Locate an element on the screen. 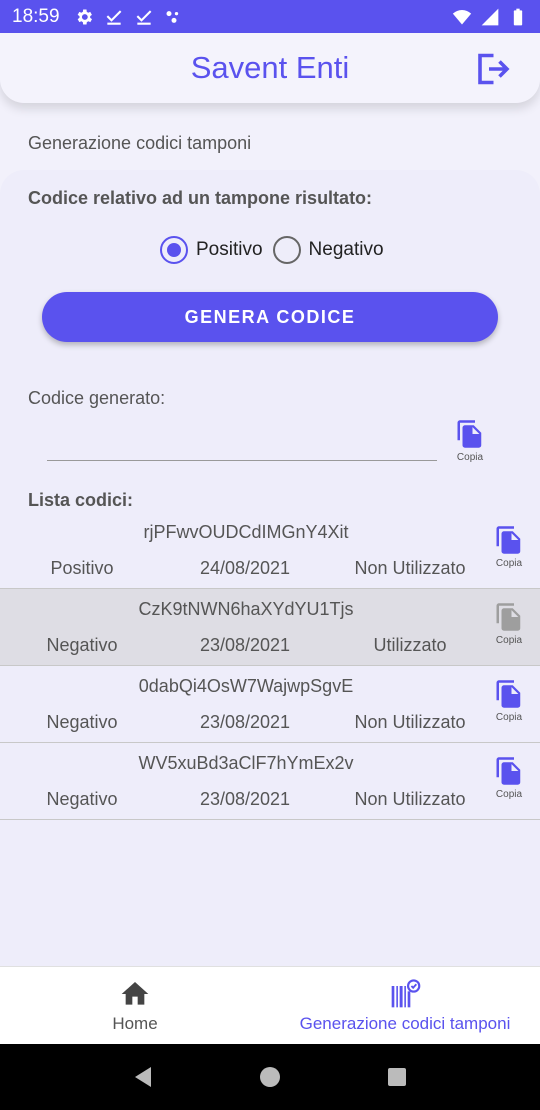  app-bar: Savent Enti is located at coordinates (270, 68).